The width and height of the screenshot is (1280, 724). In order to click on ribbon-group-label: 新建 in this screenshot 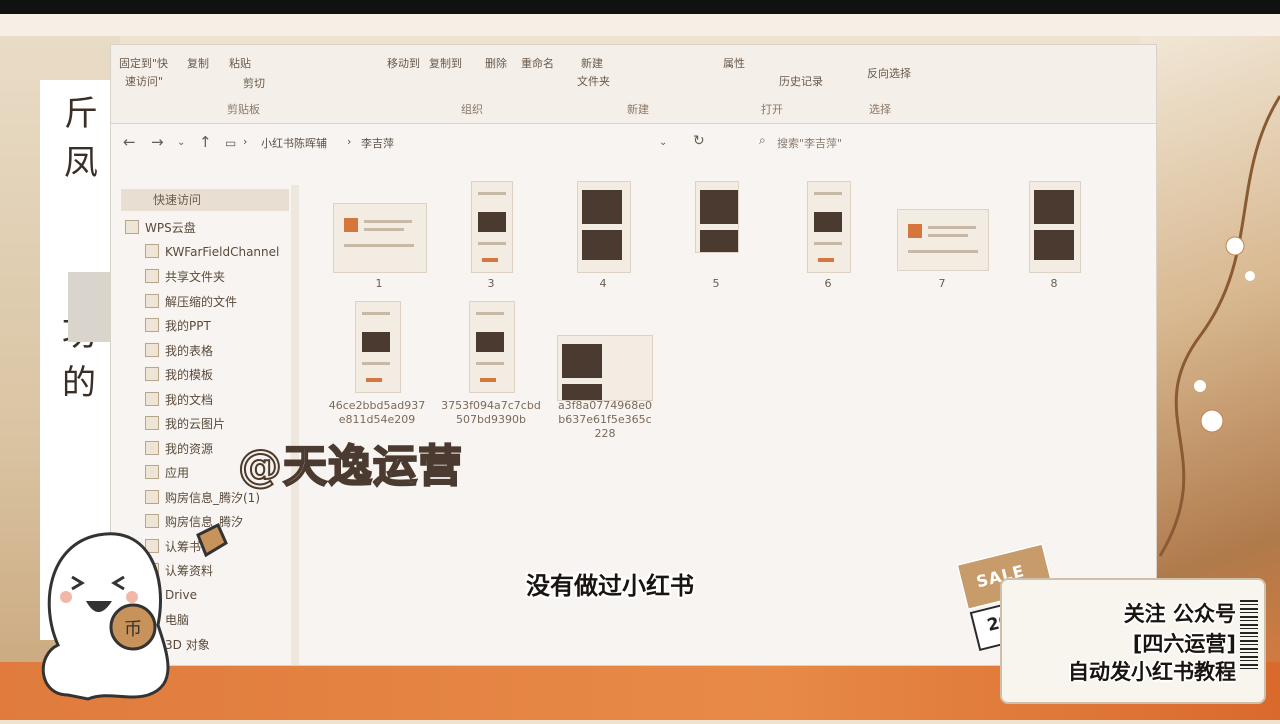, I will do `click(638, 109)`.